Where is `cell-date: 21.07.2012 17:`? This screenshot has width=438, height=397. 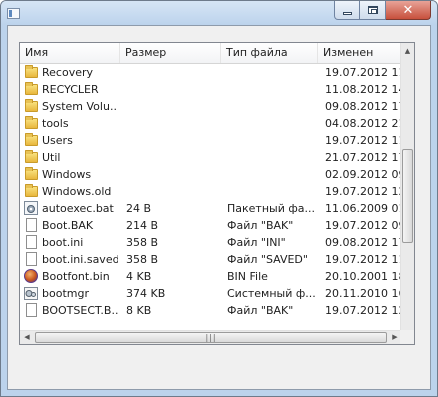
cell-date: 21.07.2012 17: is located at coordinates (362, 157).